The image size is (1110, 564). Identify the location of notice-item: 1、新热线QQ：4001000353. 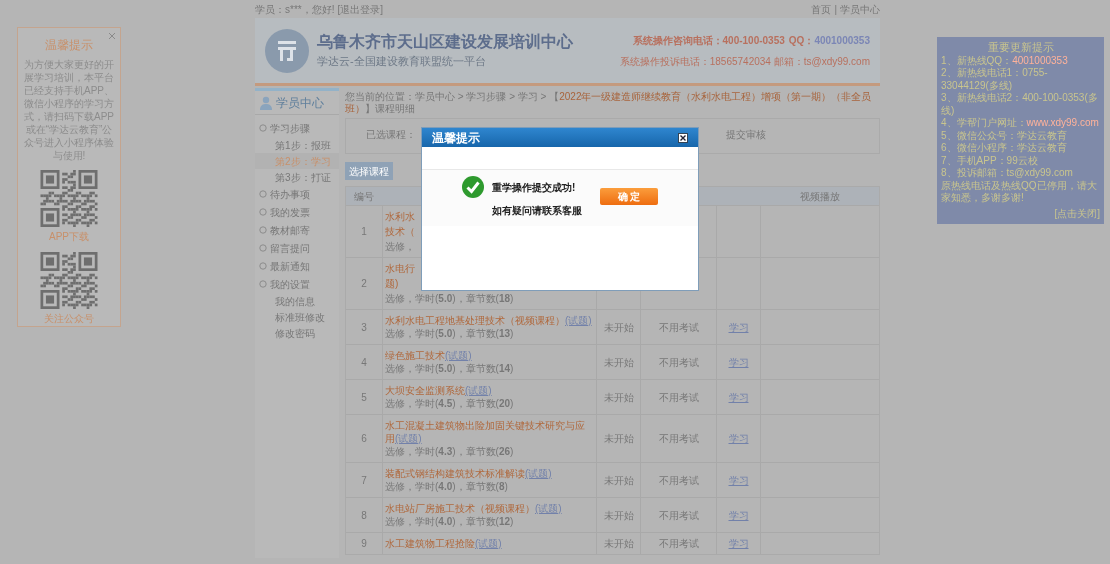
(1005, 60).